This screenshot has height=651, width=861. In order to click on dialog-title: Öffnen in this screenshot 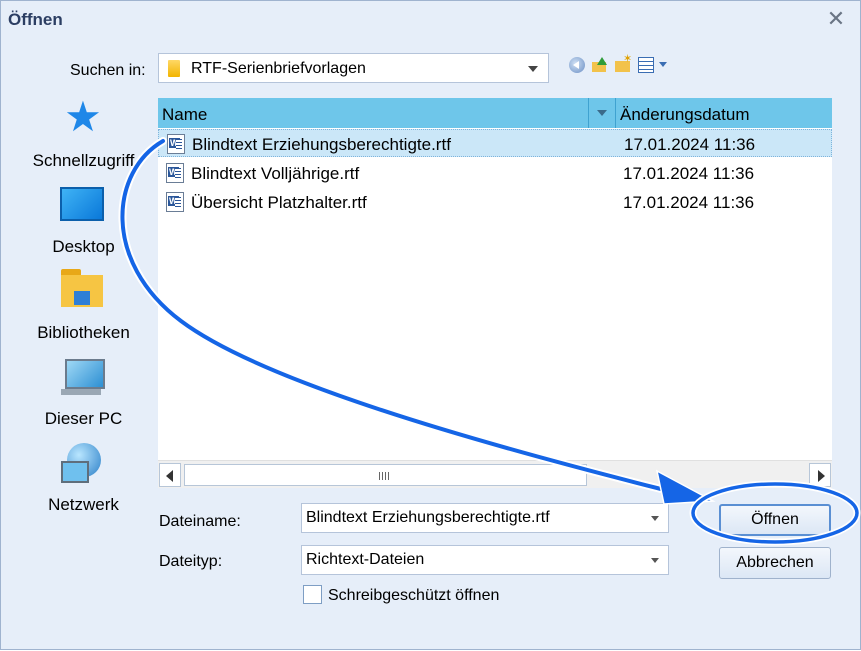, I will do `click(35, 19)`.